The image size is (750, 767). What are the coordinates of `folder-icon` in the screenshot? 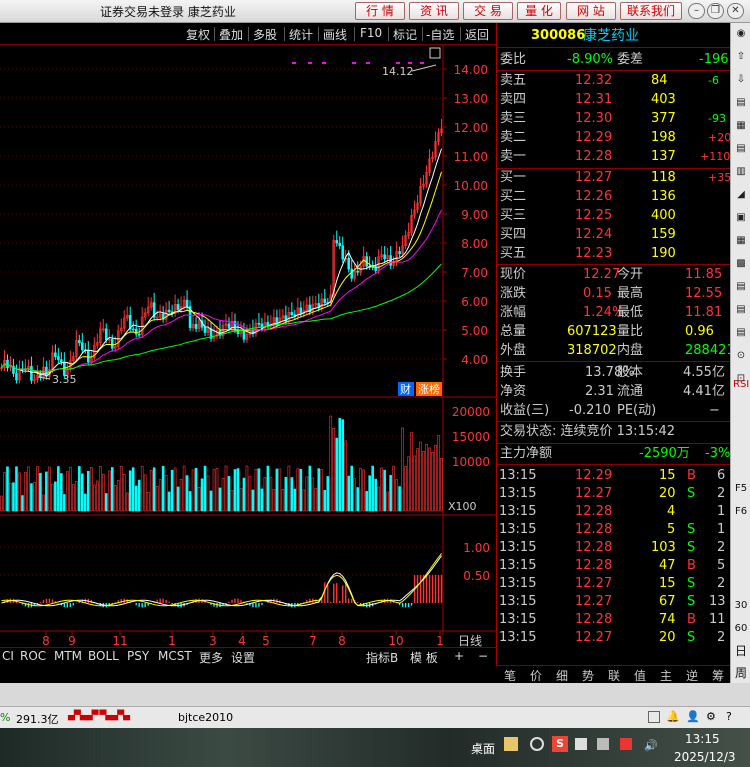 It's located at (511, 744).